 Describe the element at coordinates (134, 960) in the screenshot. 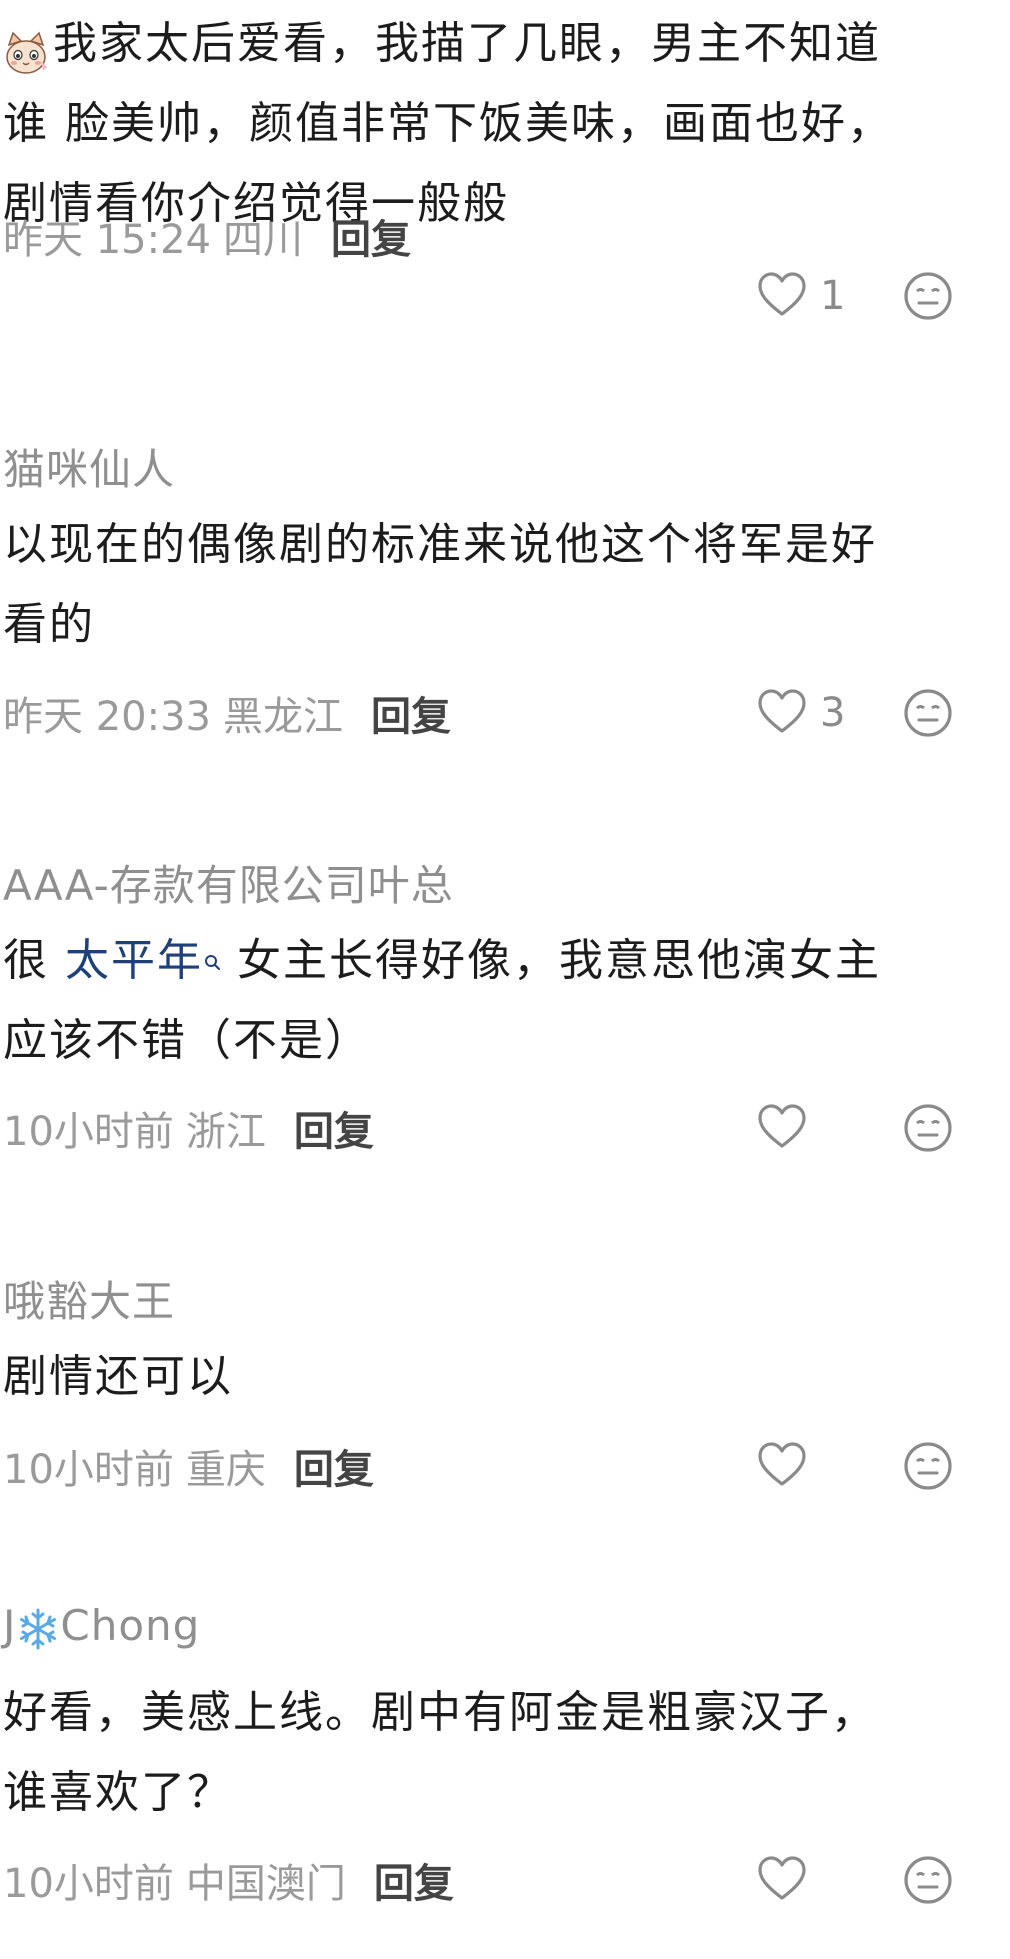

I see `topic-link: 太平年` at that location.